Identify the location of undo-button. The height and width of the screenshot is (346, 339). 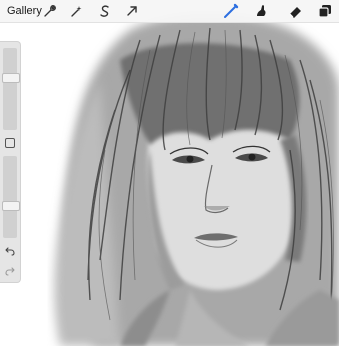
(10, 251).